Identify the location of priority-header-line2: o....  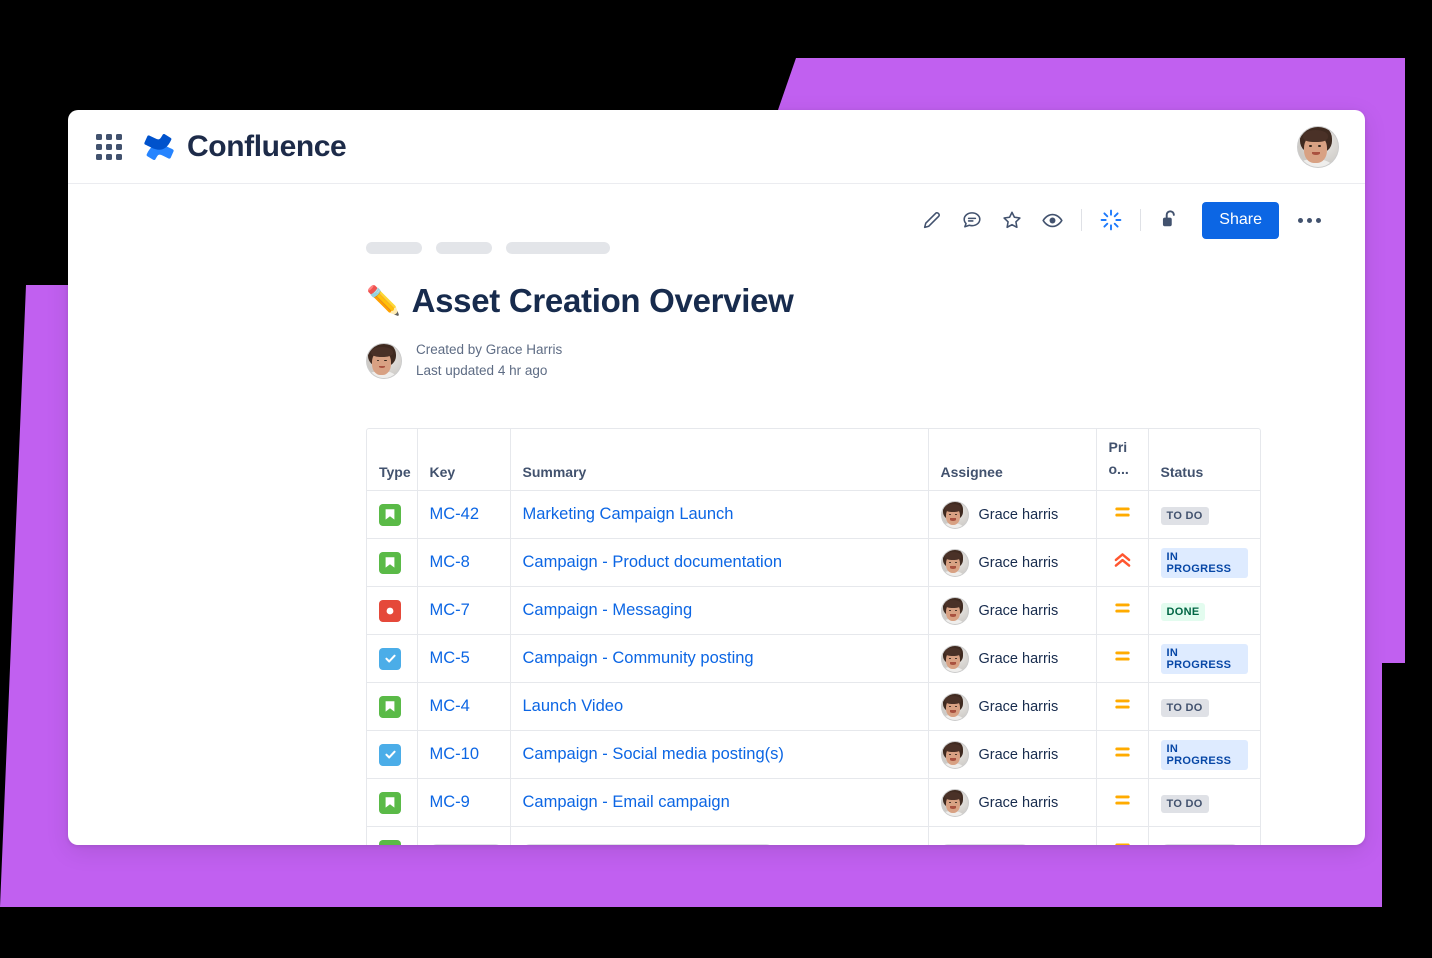
(1118, 468).